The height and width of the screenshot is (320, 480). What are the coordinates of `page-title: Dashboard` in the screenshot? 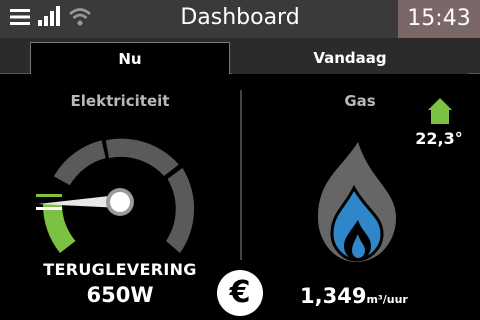 It's located at (240, 17).